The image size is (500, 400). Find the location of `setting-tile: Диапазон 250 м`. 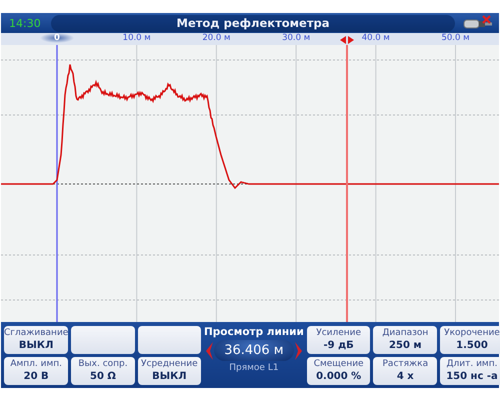

setting-tile: Диапазон 250 м is located at coordinates (405, 340).